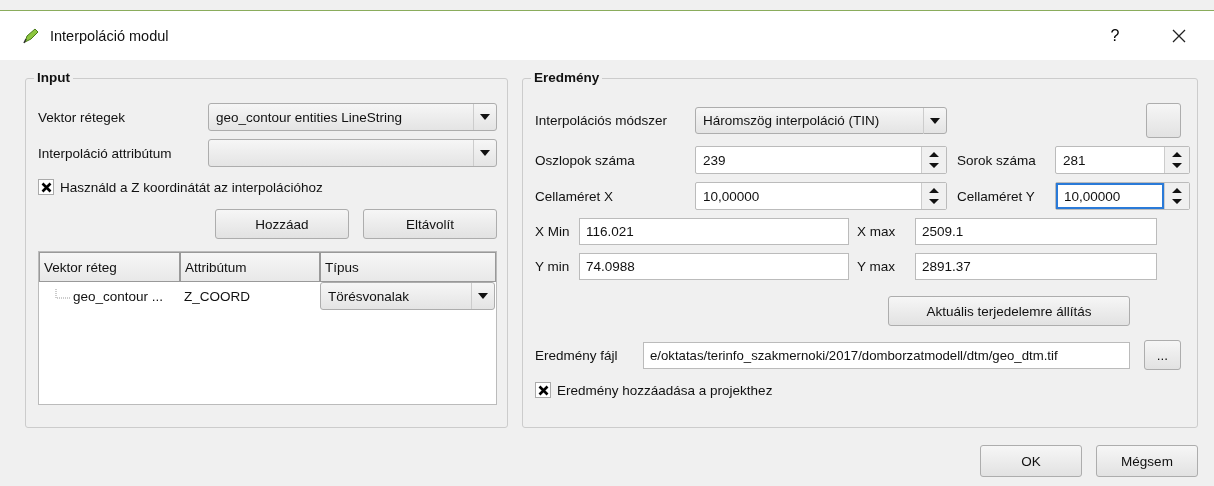 The height and width of the screenshot is (486, 1214). I want to click on spin-field: 239, so click(821, 160).